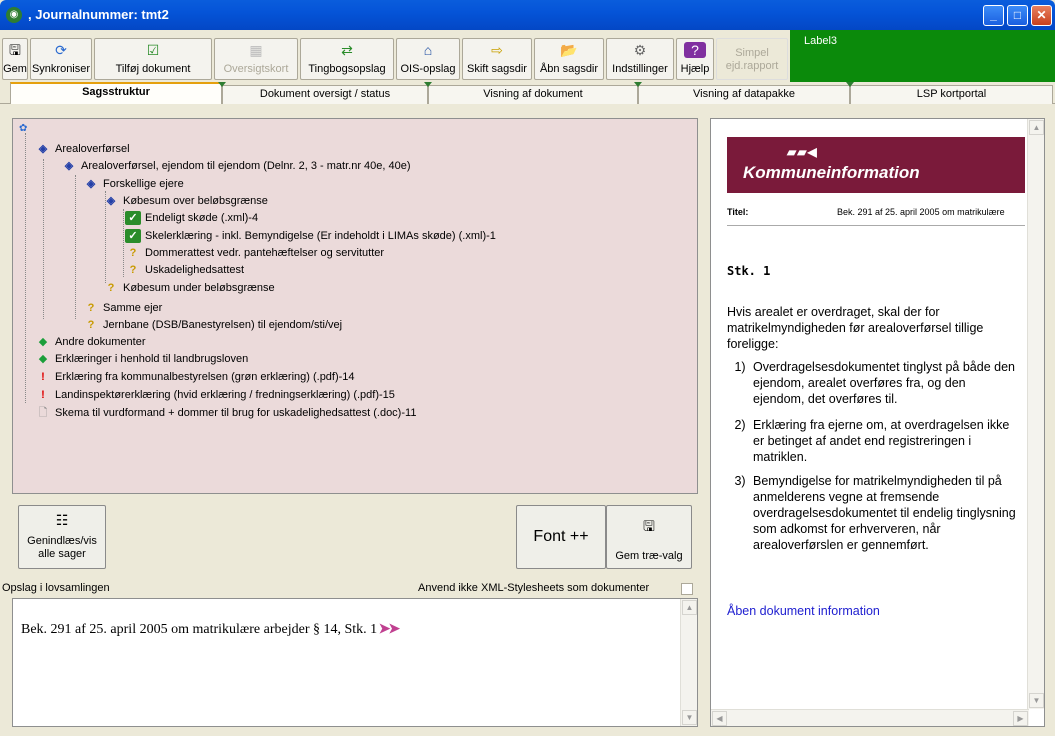 Image resolution: width=1055 pixels, height=736 pixels. Describe the element at coordinates (116, 93) in the screenshot. I see `tab-case-structure: Sagsstruktur` at that location.